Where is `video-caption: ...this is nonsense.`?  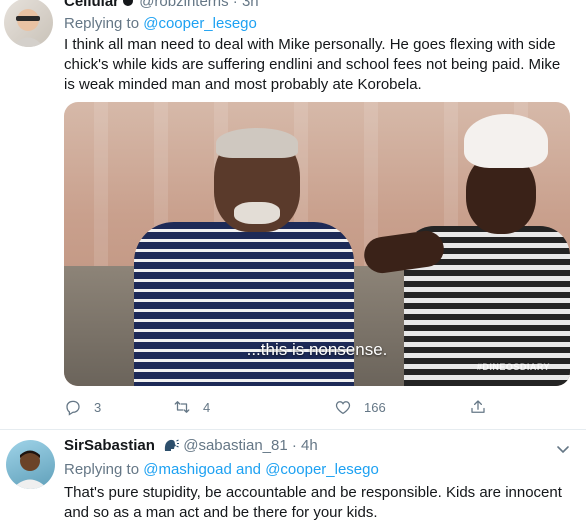
video-caption: ...this is nonsense. is located at coordinates (317, 349).